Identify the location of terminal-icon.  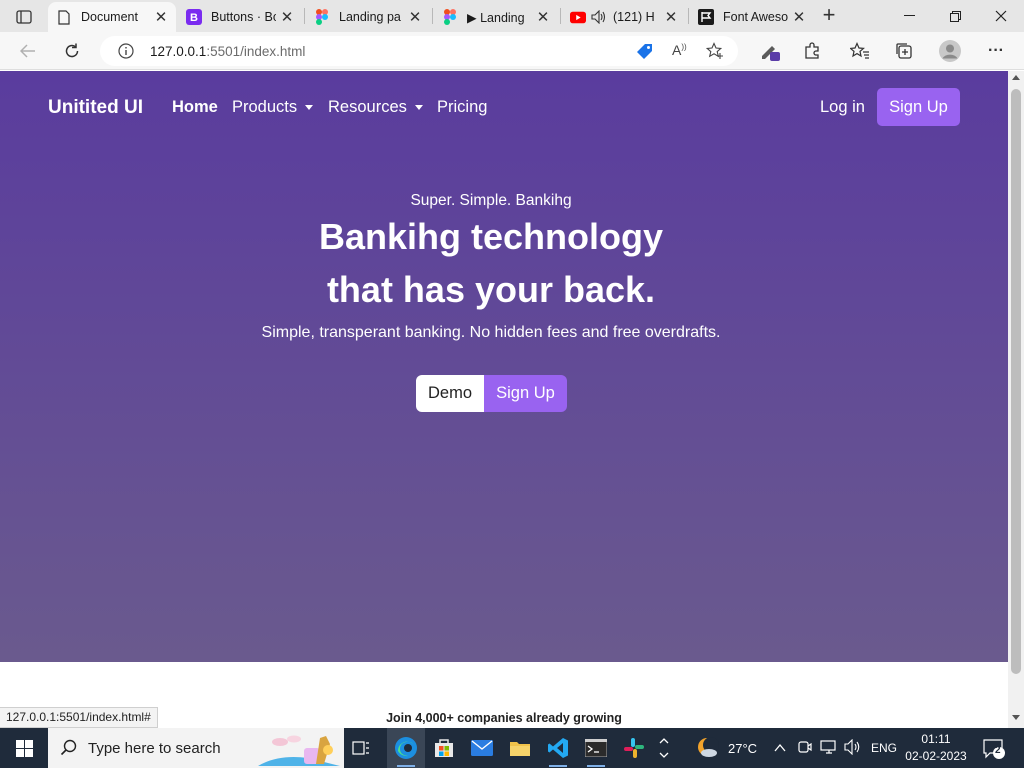
(596, 748).